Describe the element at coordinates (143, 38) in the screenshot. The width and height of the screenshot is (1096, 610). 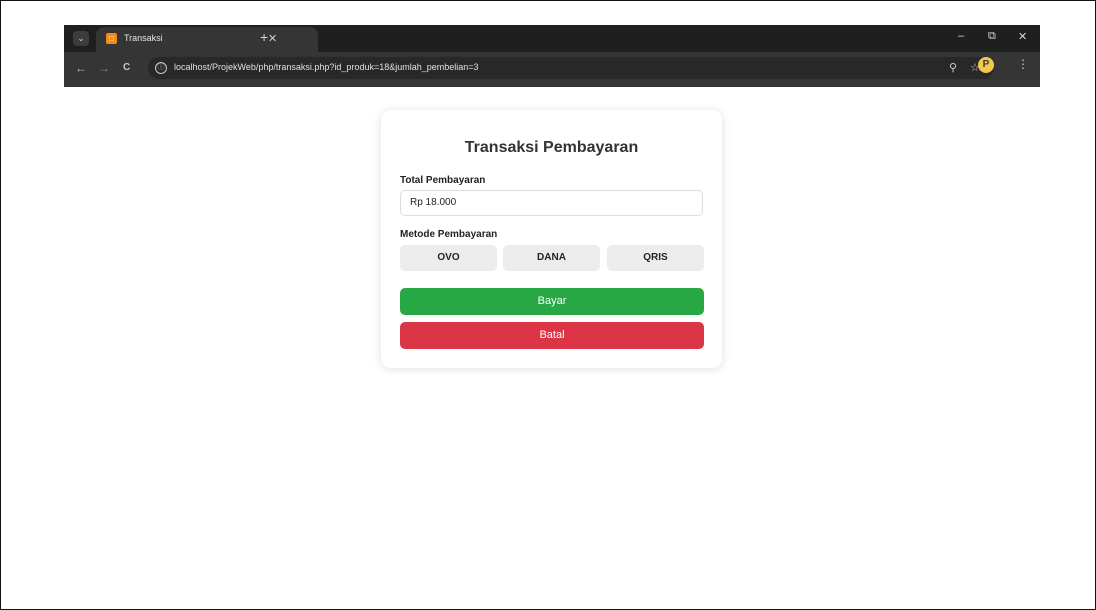
I see `tab-title: Transaksi` at that location.